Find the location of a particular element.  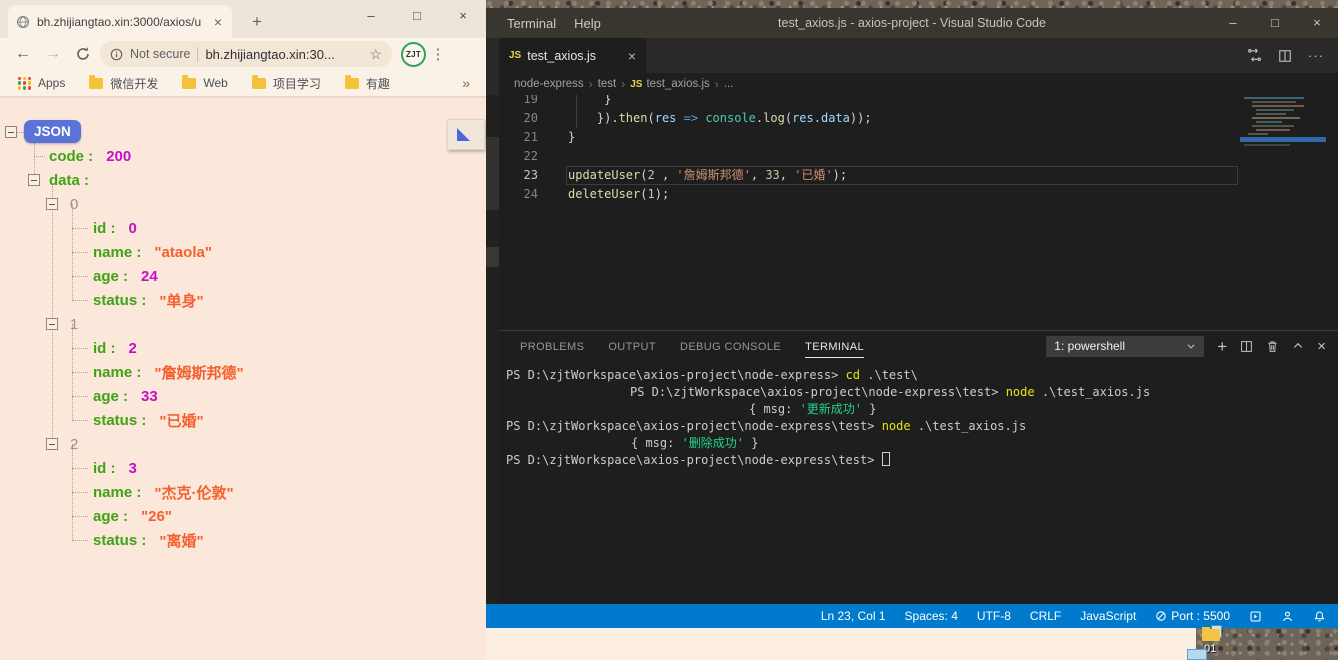

panel-tab-output: OUTPUT is located at coordinates (632, 346).